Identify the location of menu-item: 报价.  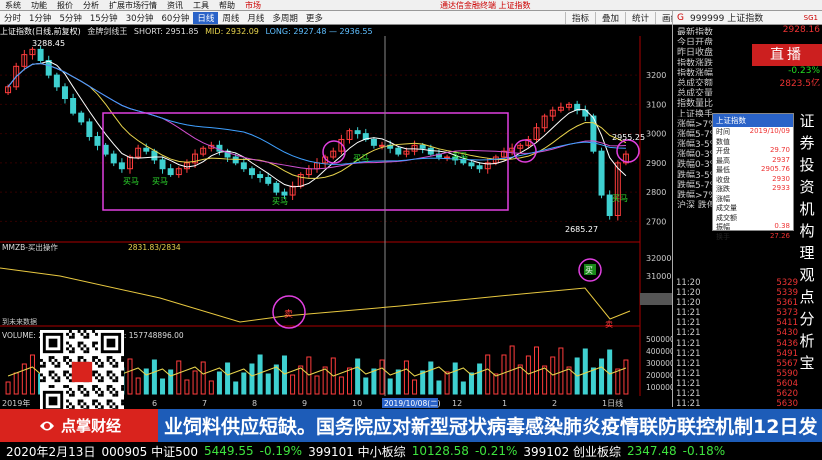
(65, 5).